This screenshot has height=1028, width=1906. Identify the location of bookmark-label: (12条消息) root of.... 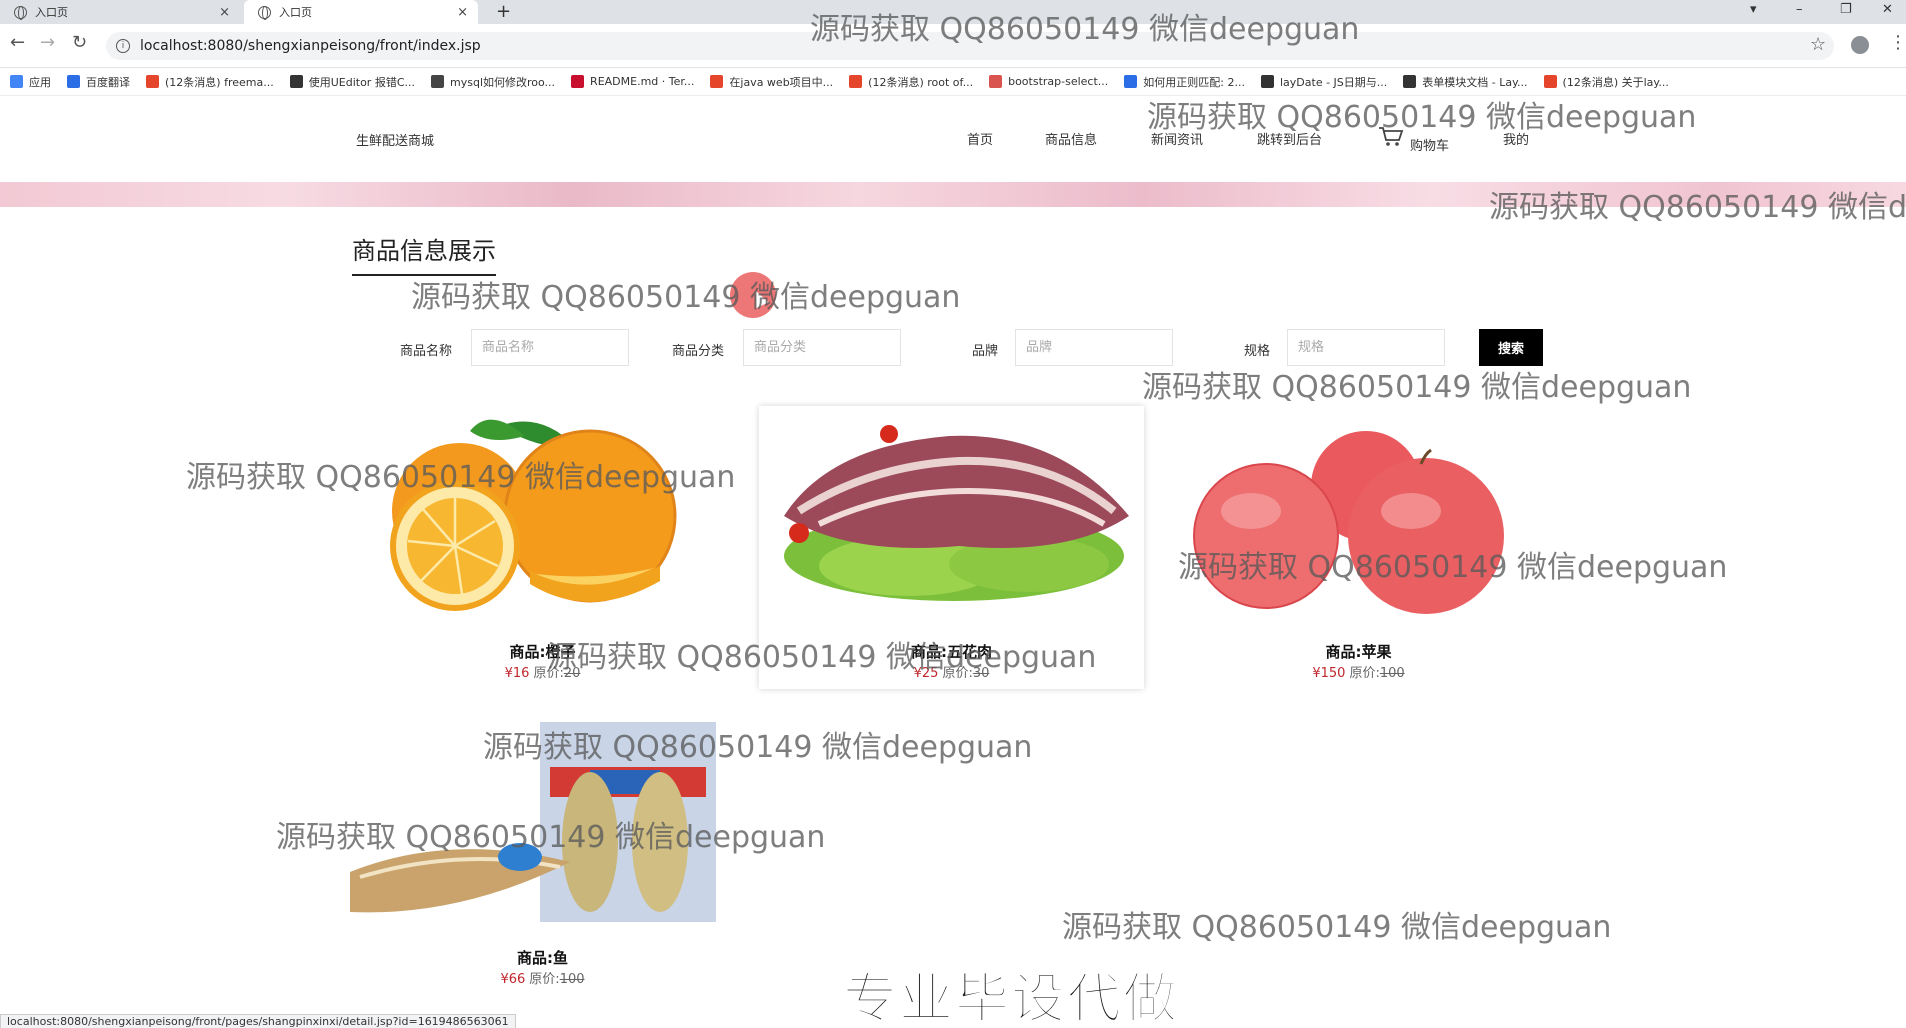
(921, 82).